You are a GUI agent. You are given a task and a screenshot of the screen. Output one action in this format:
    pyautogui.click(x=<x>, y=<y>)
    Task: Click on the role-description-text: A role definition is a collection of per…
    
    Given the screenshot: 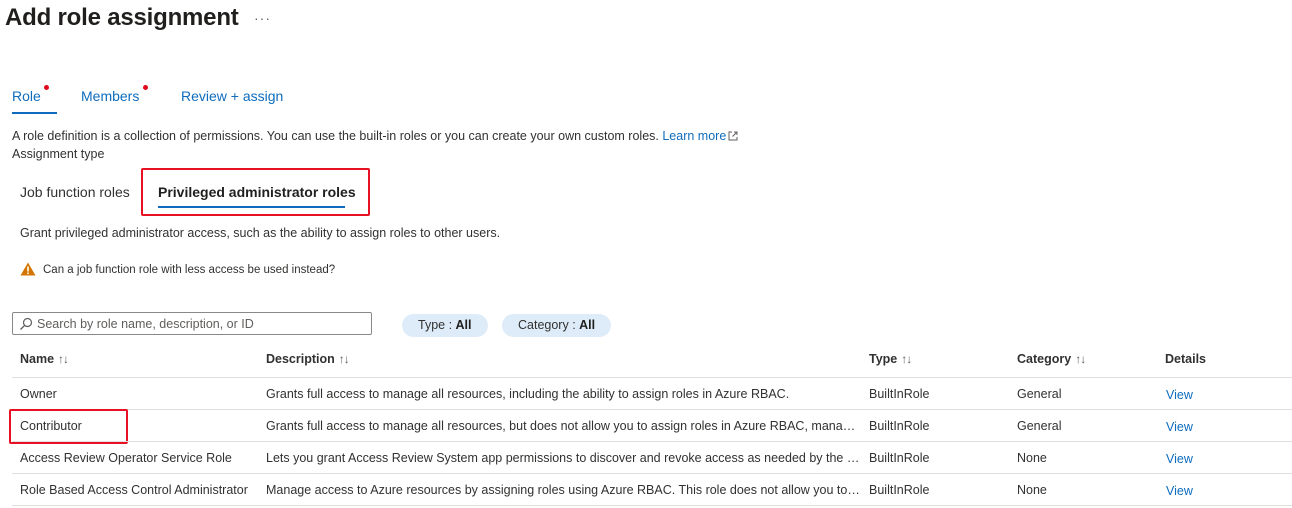 What is the action you would take?
    pyautogui.click(x=335, y=136)
    